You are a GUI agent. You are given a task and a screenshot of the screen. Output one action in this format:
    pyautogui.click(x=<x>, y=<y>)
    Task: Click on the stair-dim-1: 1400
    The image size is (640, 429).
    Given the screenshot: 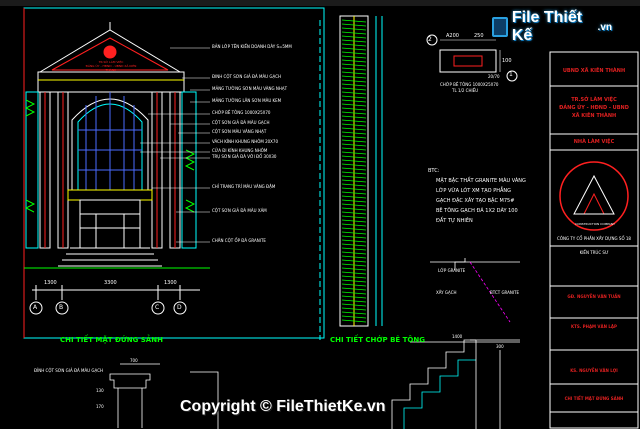 What is the action you would take?
    pyautogui.click(x=457, y=336)
    